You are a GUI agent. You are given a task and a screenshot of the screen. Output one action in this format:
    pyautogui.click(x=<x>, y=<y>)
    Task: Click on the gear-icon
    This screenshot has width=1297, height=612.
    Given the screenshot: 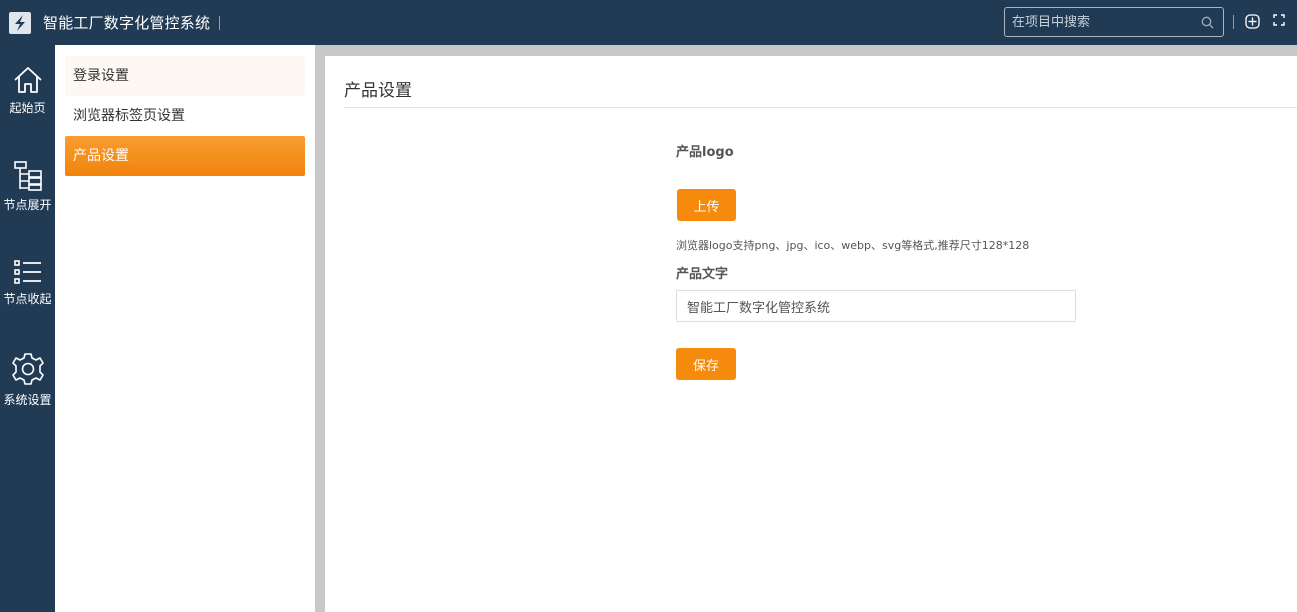 What is the action you would take?
    pyautogui.click(x=27, y=369)
    